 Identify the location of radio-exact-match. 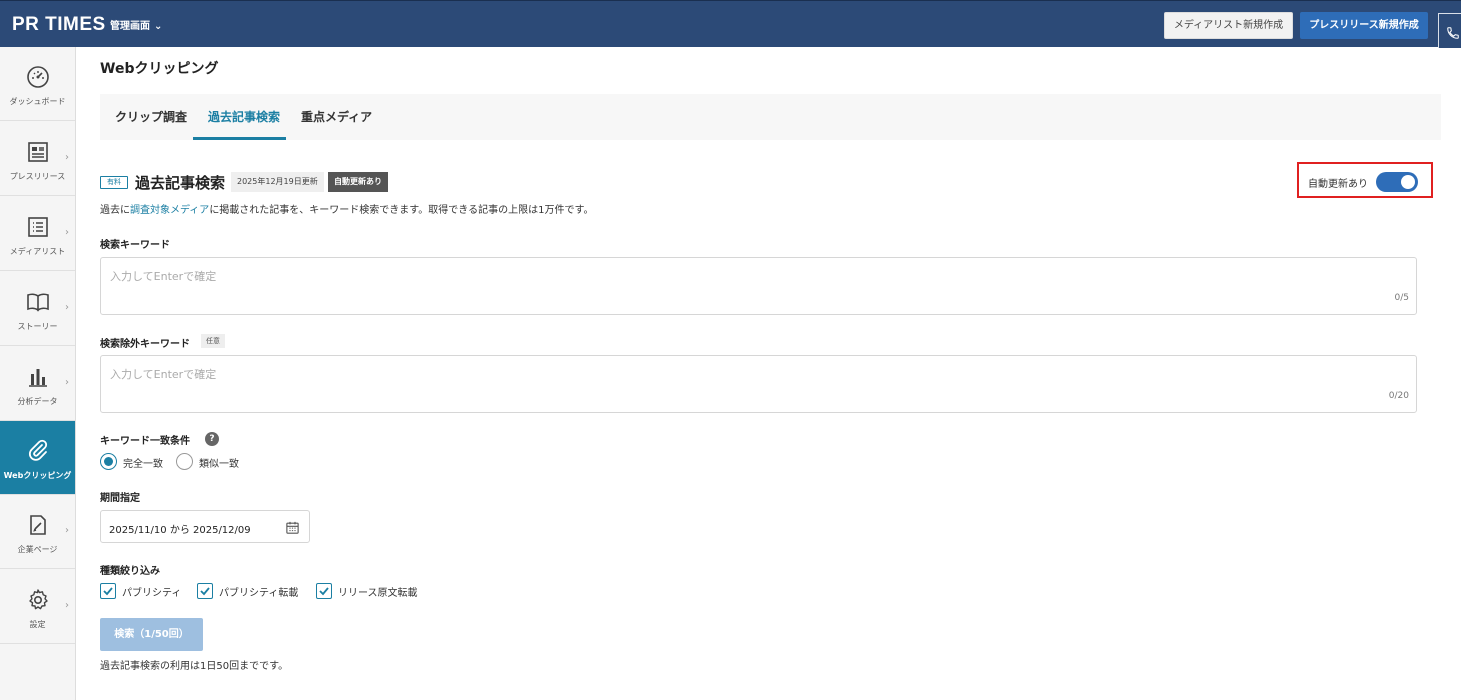
(108, 461).